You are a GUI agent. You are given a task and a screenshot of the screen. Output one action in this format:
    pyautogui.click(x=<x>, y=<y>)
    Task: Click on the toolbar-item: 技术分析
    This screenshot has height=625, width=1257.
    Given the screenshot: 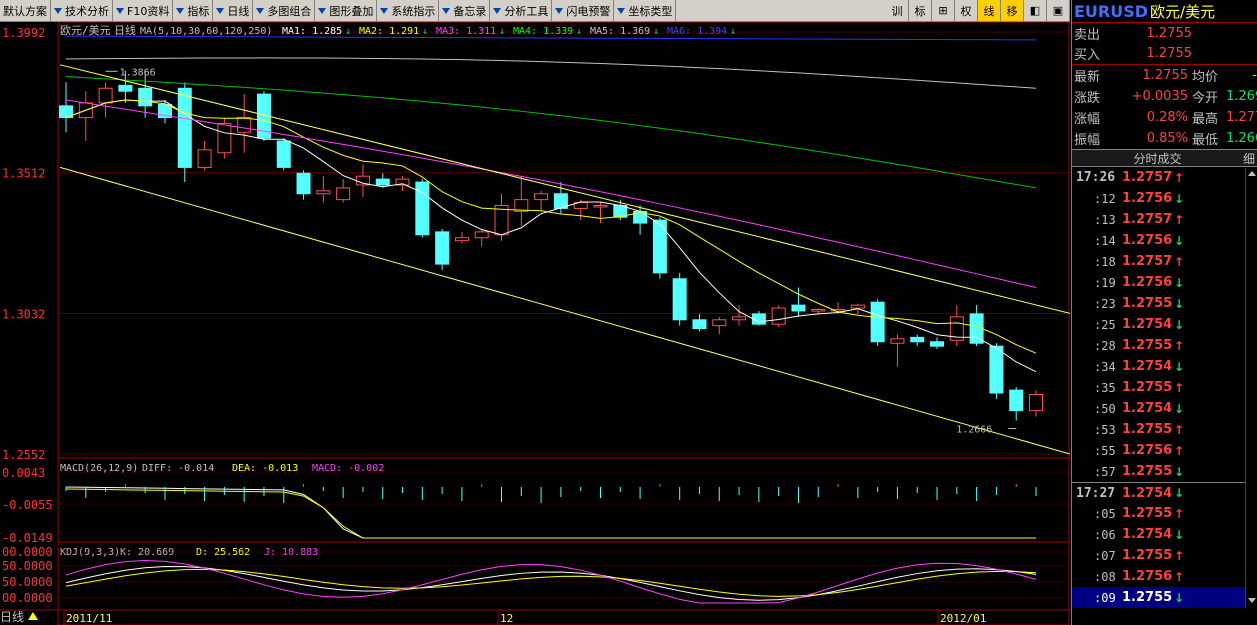 What is the action you would take?
    pyautogui.click(x=82, y=10)
    